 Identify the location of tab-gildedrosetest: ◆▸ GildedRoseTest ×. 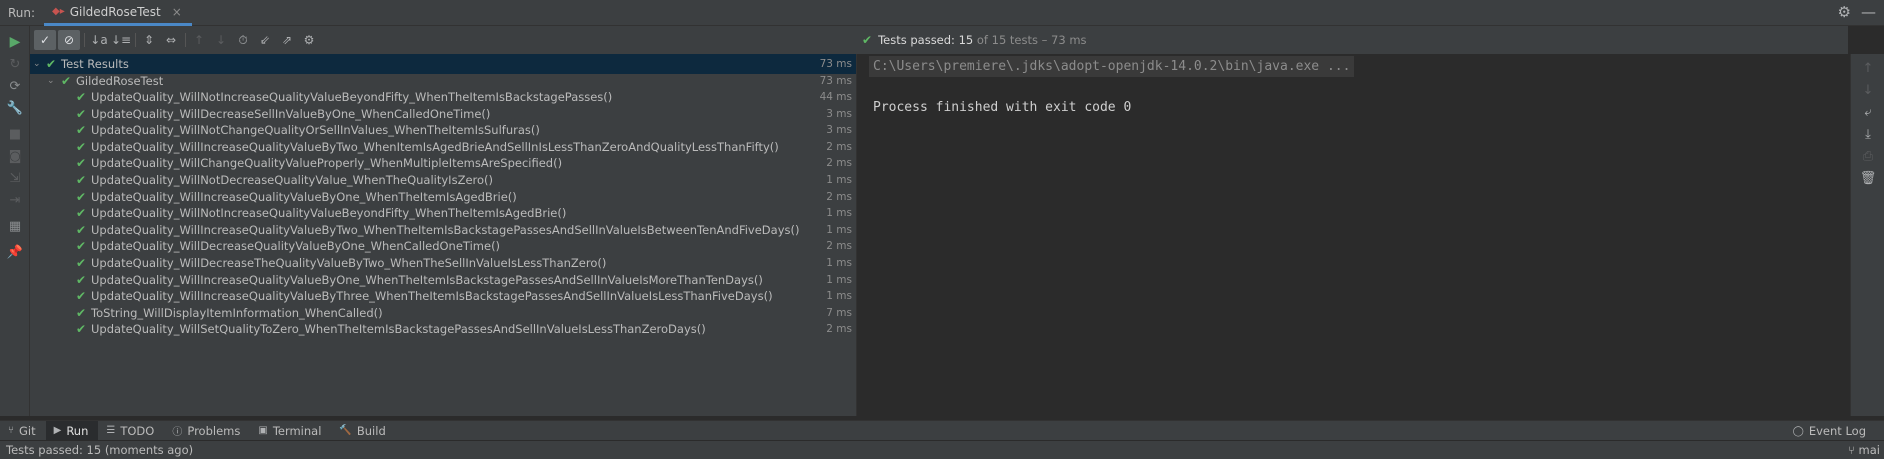
(118, 13).